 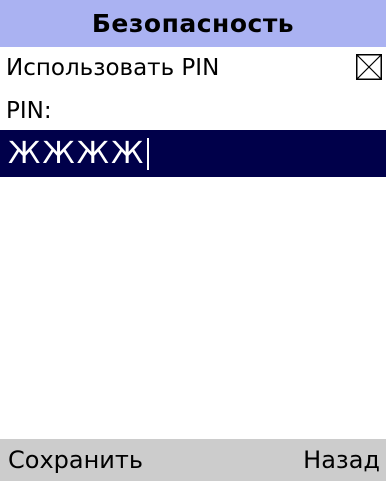 I want to click on checkbox-unchecked-icon, so click(x=369, y=67).